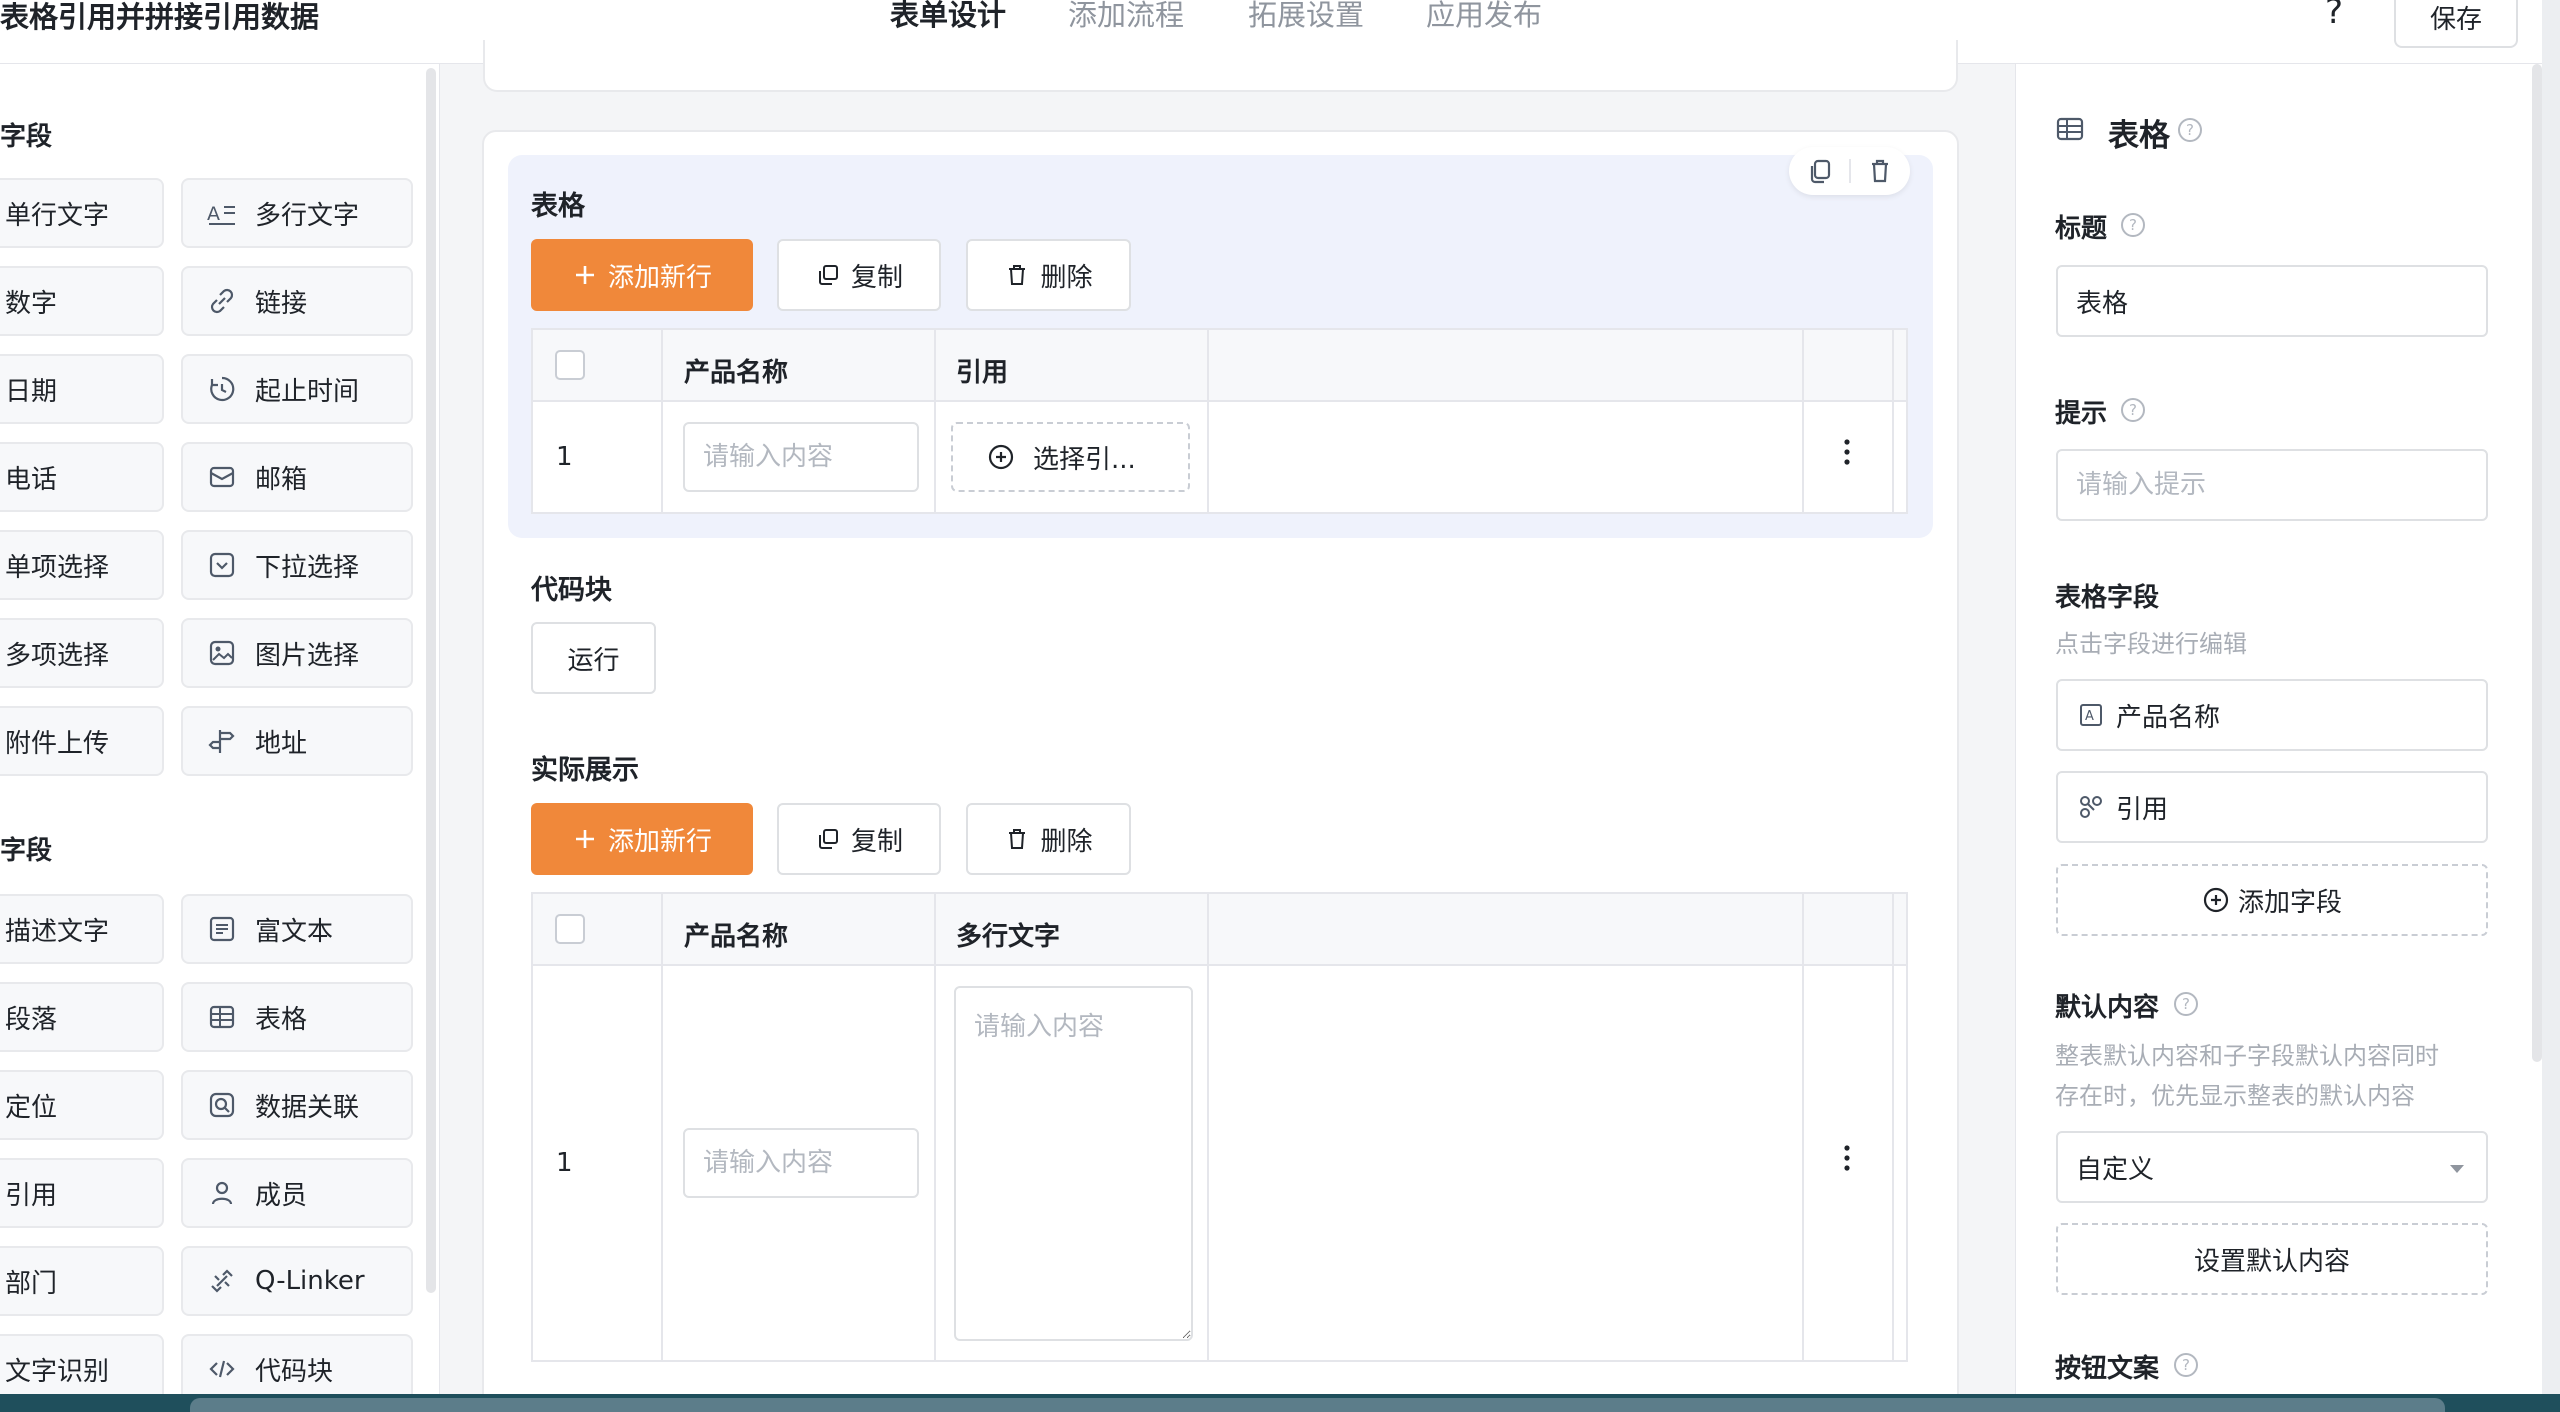 This screenshot has height=1412, width=2560. Describe the element at coordinates (297, 741) in the screenshot. I see `field-address: 地址` at that location.